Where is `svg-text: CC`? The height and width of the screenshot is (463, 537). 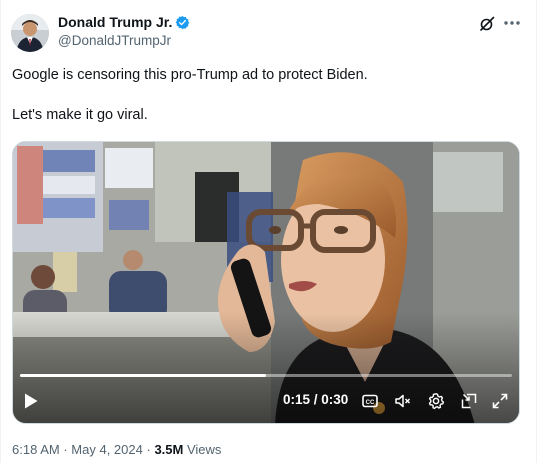
svg-text: CC is located at coordinates (370, 403).